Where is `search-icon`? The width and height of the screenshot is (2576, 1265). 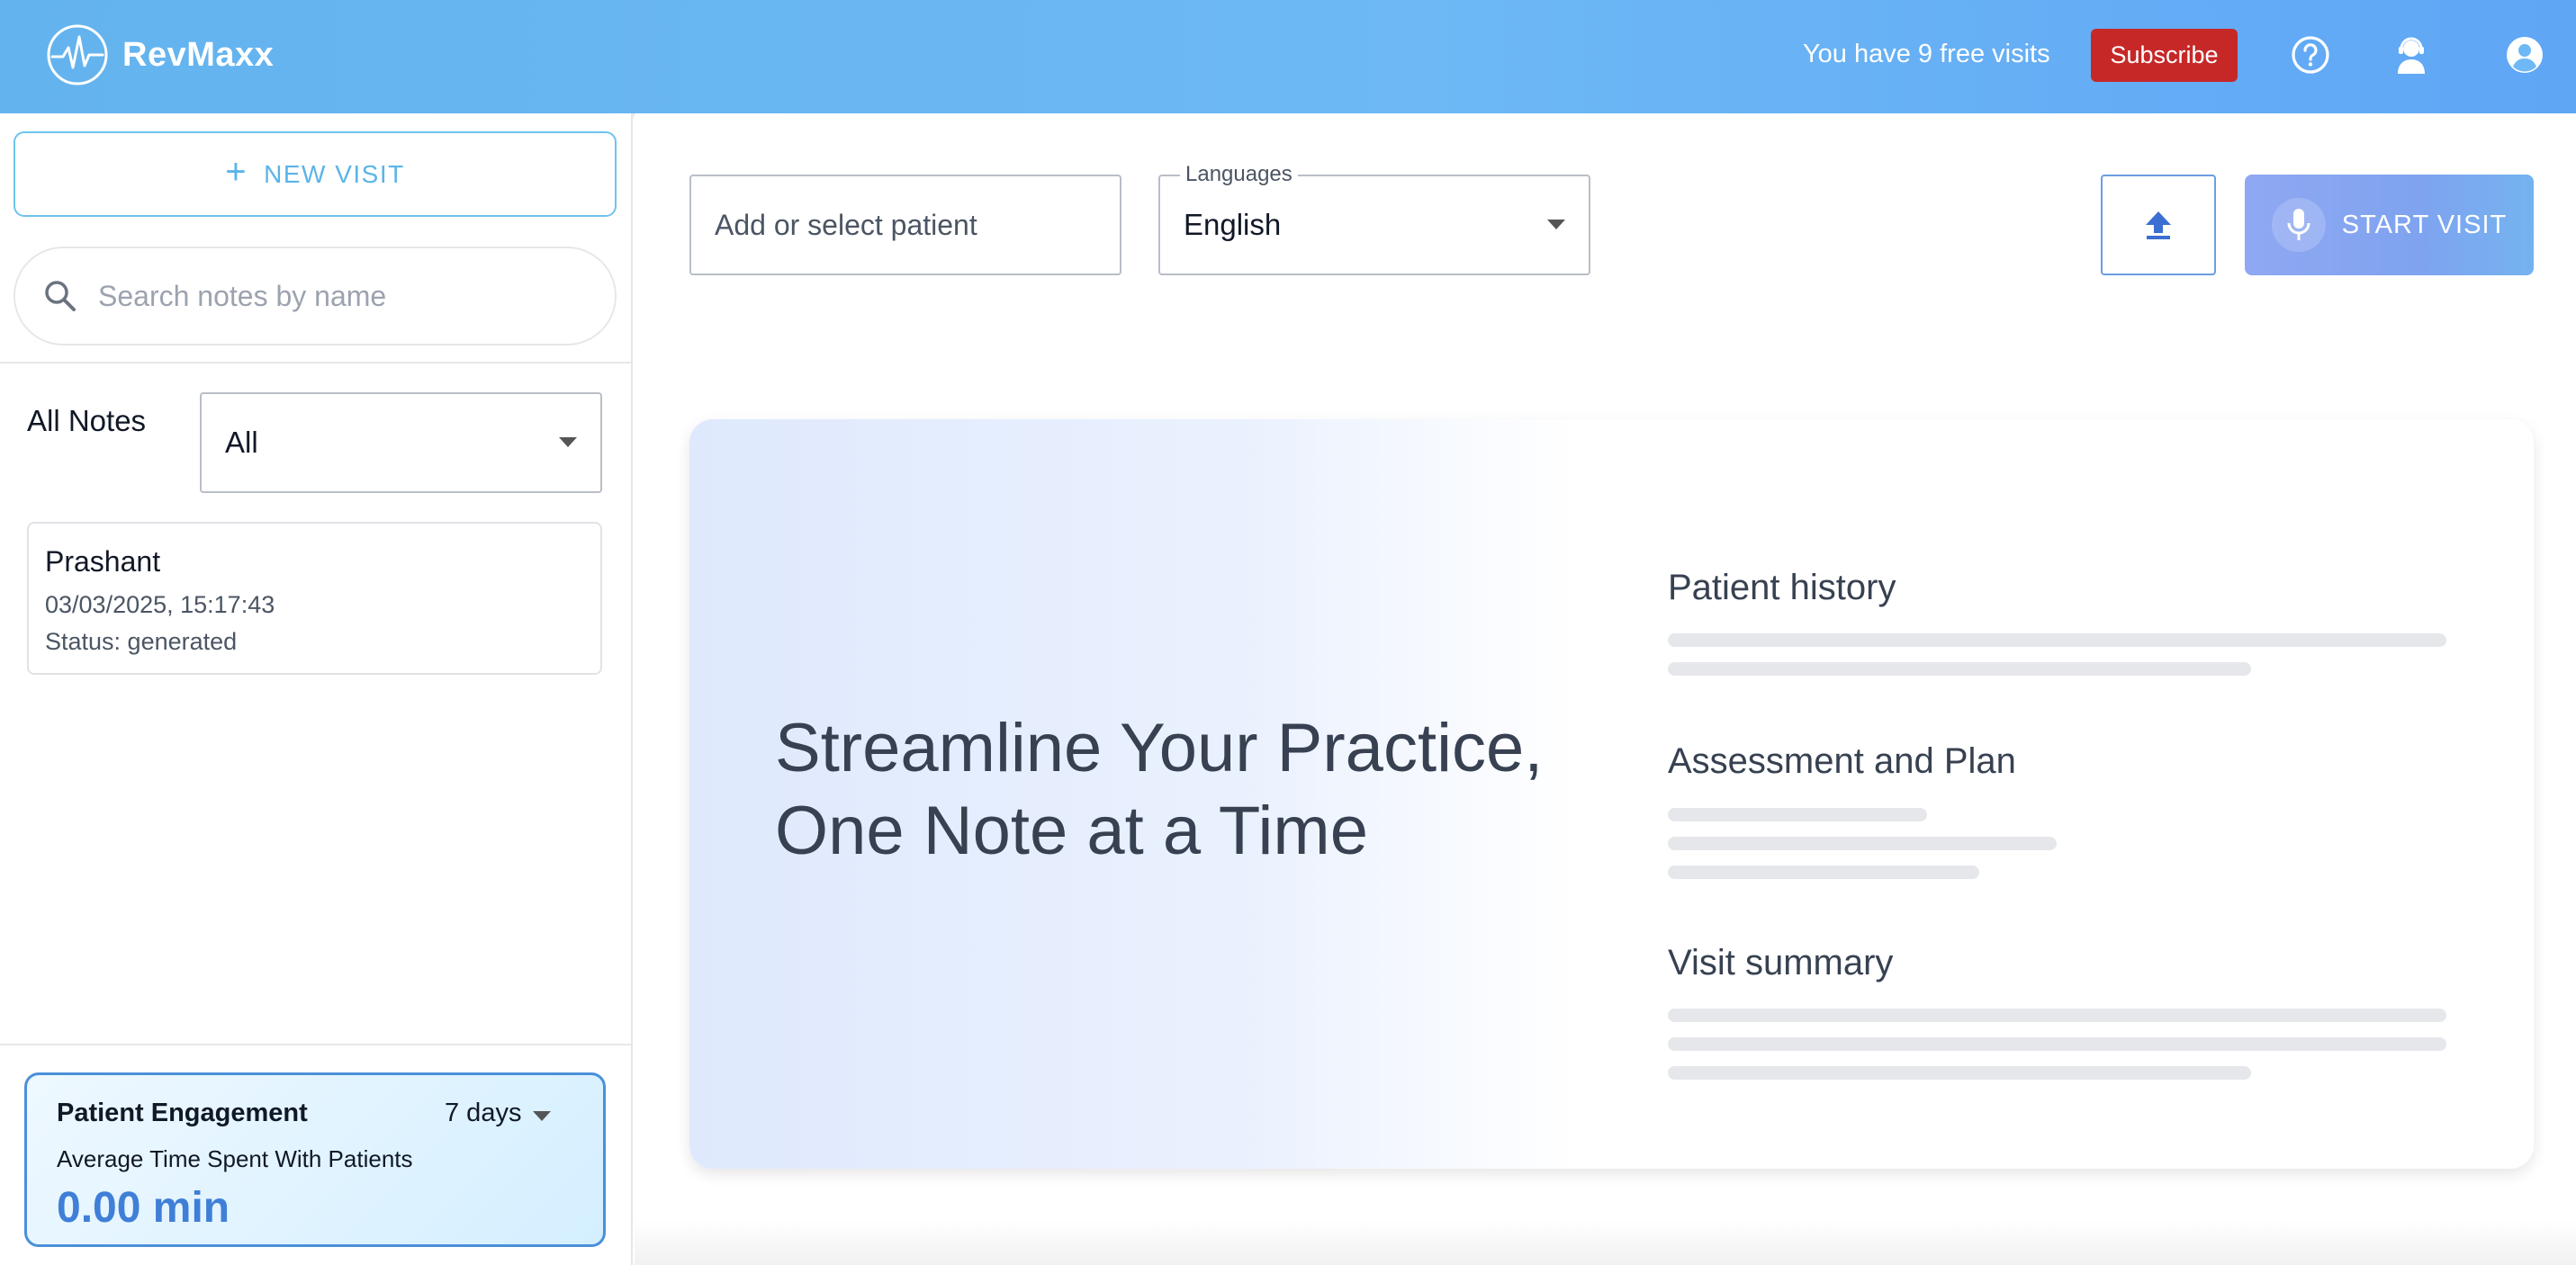 search-icon is located at coordinates (60, 296).